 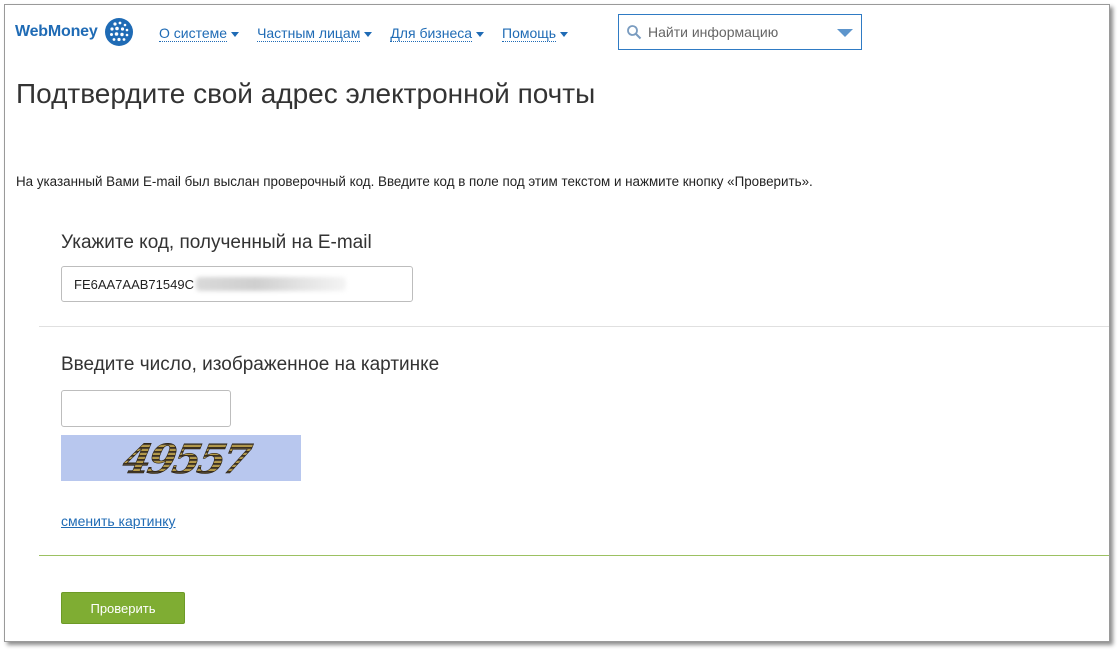 I want to click on captcha-graphic: 49557, so click(x=187, y=458).